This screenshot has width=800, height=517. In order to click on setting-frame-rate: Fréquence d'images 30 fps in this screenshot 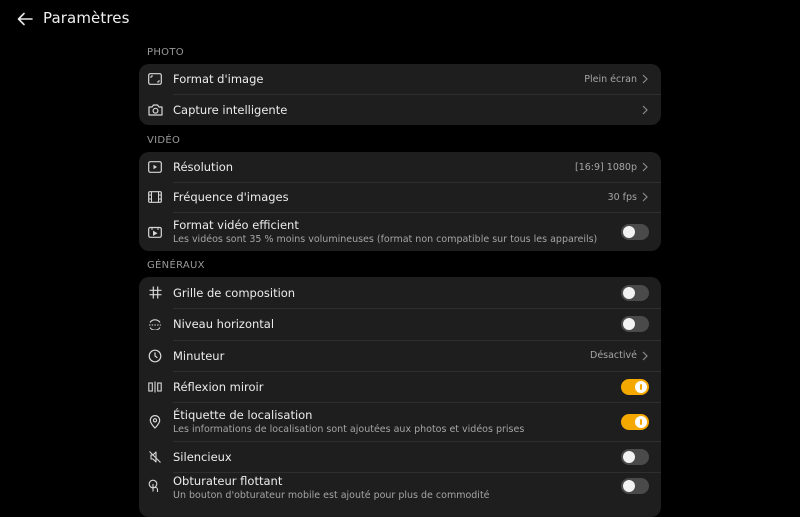, I will do `click(400, 197)`.